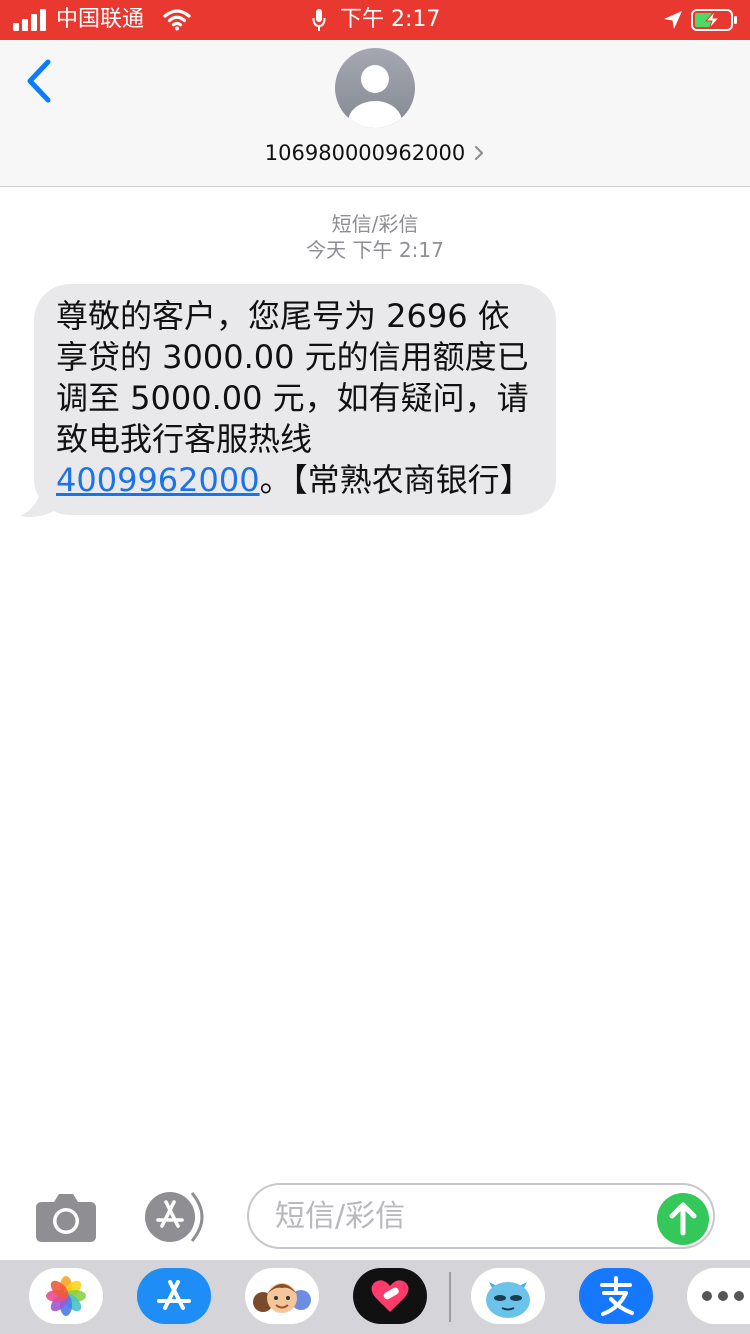  What do you see at coordinates (714, 20) in the screenshot?
I see `battery-charging-icon` at bounding box center [714, 20].